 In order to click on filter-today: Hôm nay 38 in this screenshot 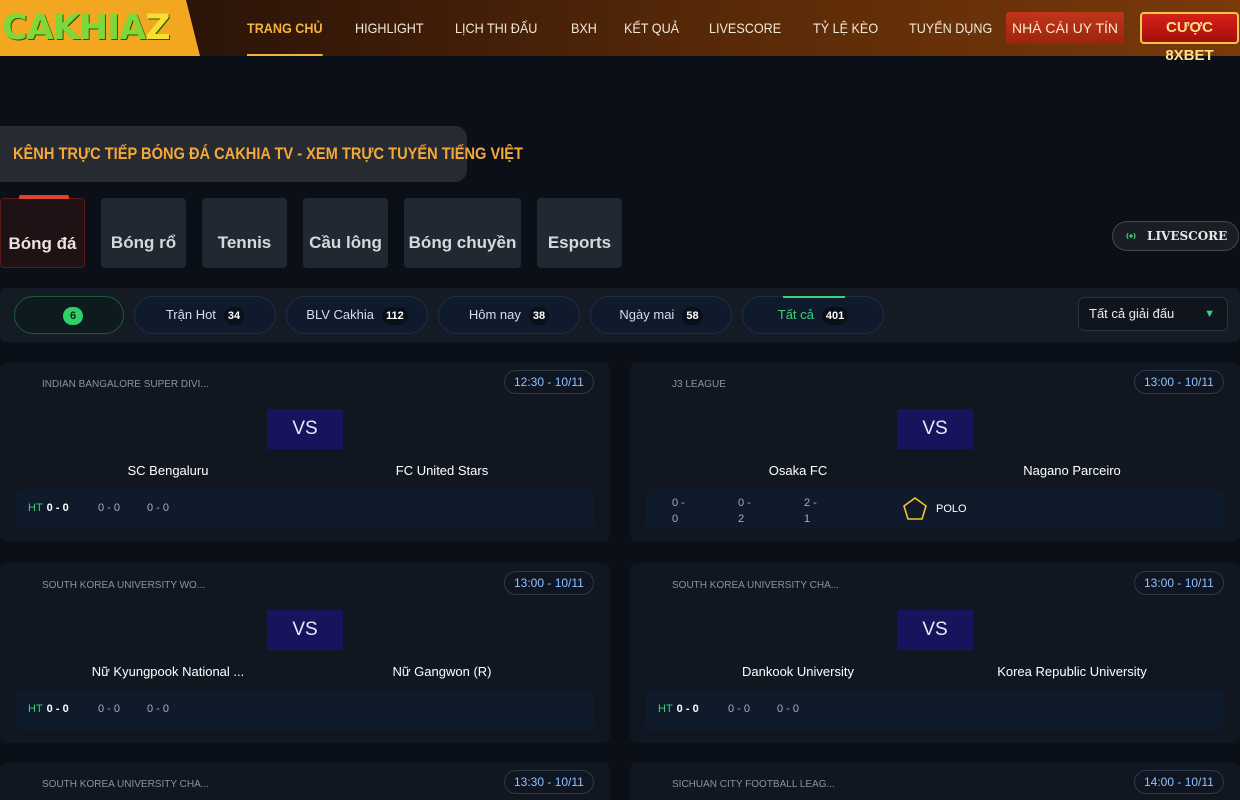, I will do `click(509, 315)`.